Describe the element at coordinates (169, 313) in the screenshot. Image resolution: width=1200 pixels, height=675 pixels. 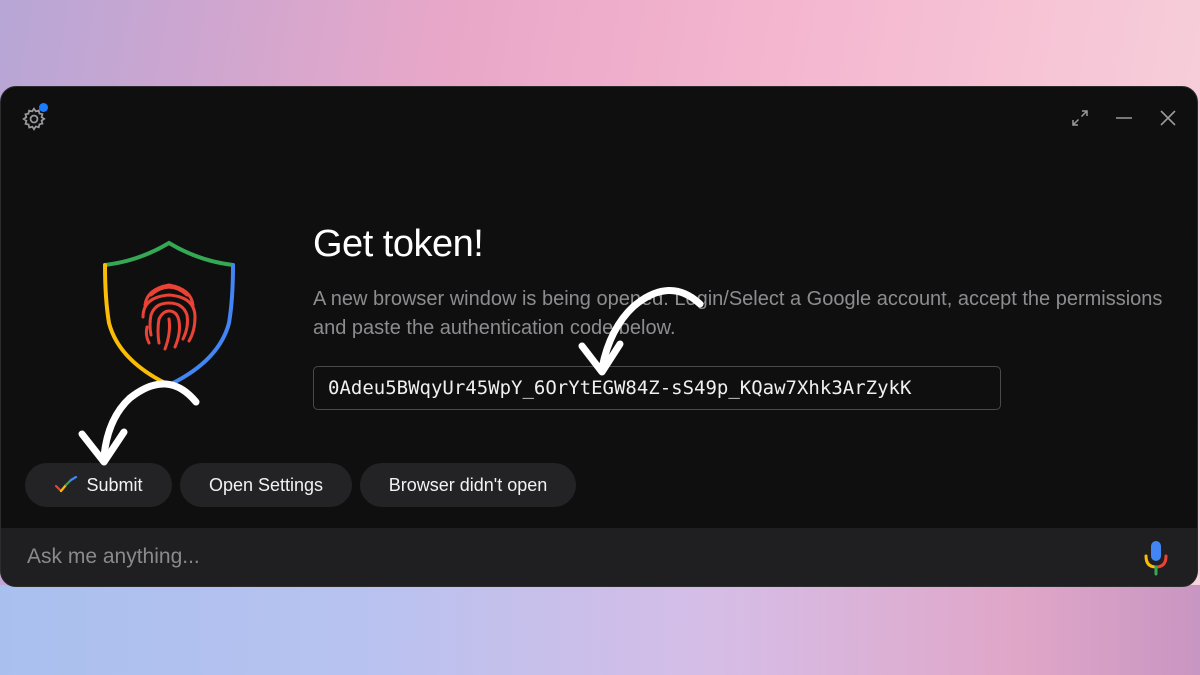
I see `fingerprint-shield-icon` at that location.